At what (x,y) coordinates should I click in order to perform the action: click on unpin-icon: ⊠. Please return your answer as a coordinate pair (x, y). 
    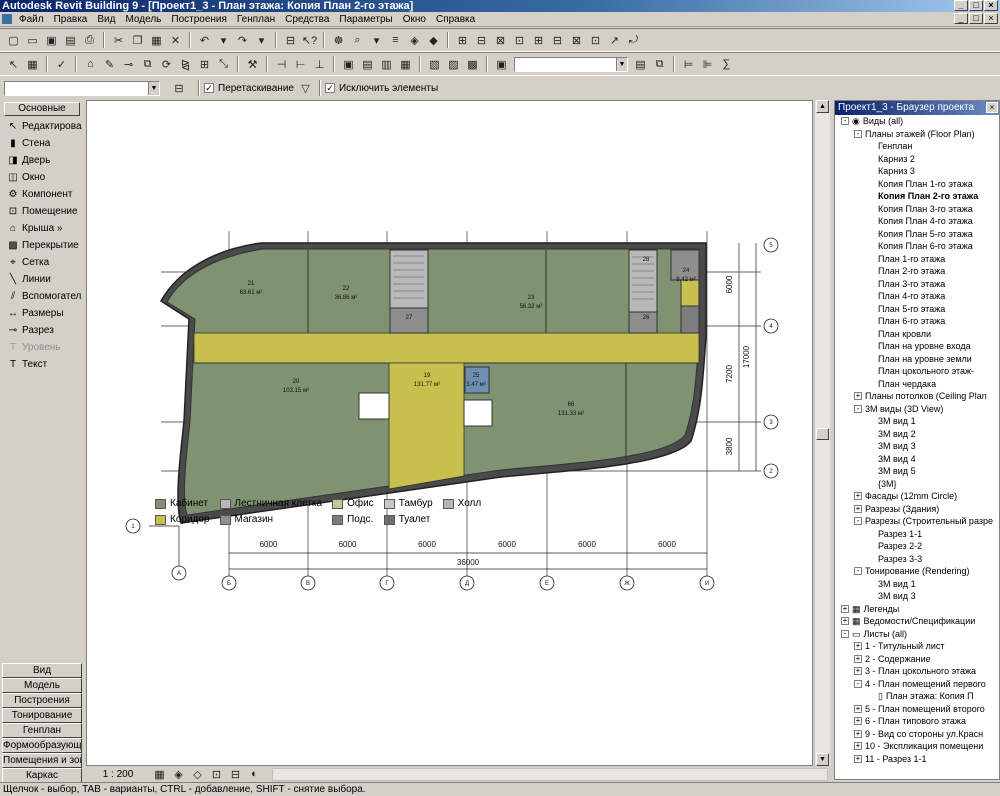
    Looking at the image, I should click on (576, 40).